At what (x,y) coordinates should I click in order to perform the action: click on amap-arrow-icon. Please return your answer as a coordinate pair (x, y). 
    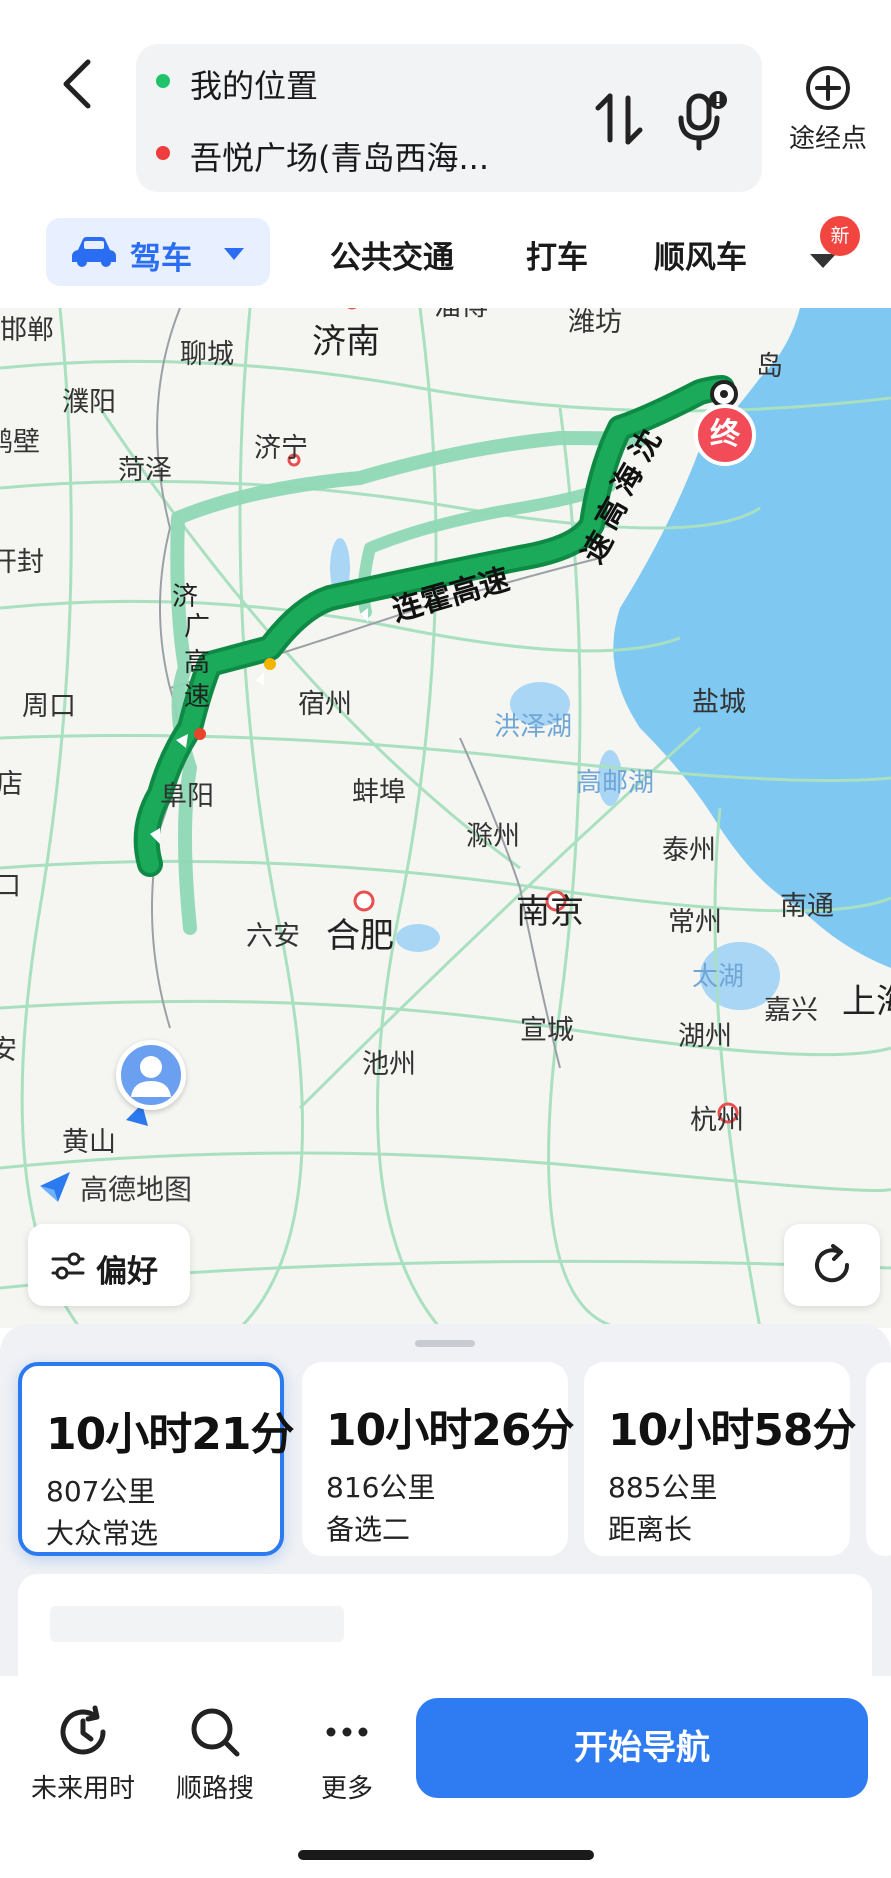
    Looking at the image, I should click on (55, 1187).